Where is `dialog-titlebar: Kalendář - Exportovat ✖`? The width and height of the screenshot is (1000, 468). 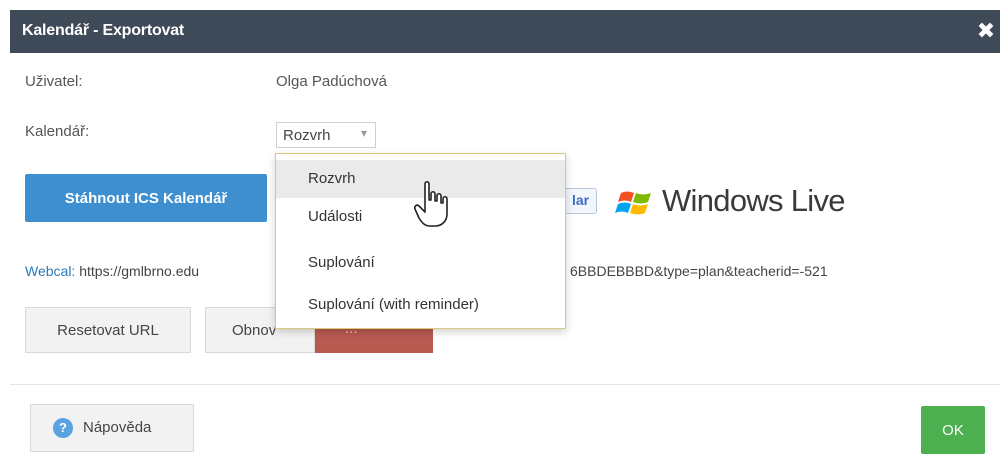 dialog-titlebar: Kalendář - Exportovat ✖ is located at coordinates (505, 31).